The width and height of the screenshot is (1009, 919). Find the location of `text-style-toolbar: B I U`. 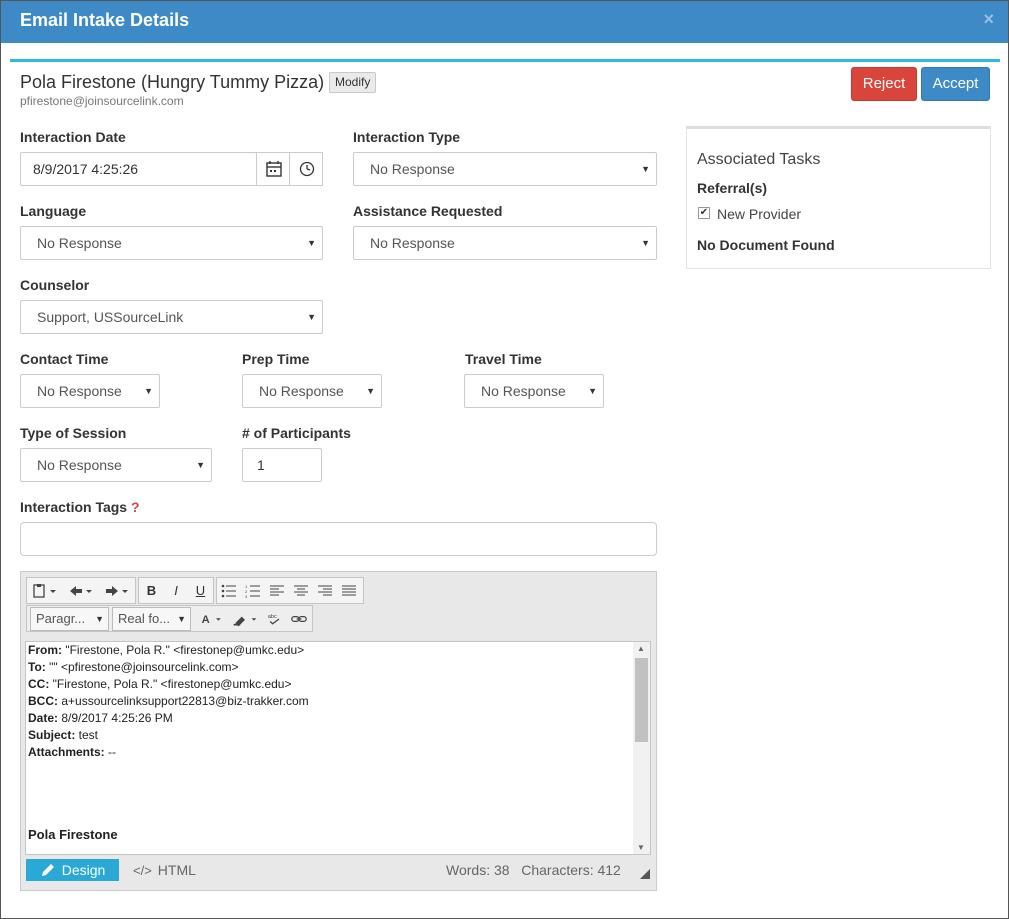

text-style-toolbar: B I U is located at coordinates (176, 590).